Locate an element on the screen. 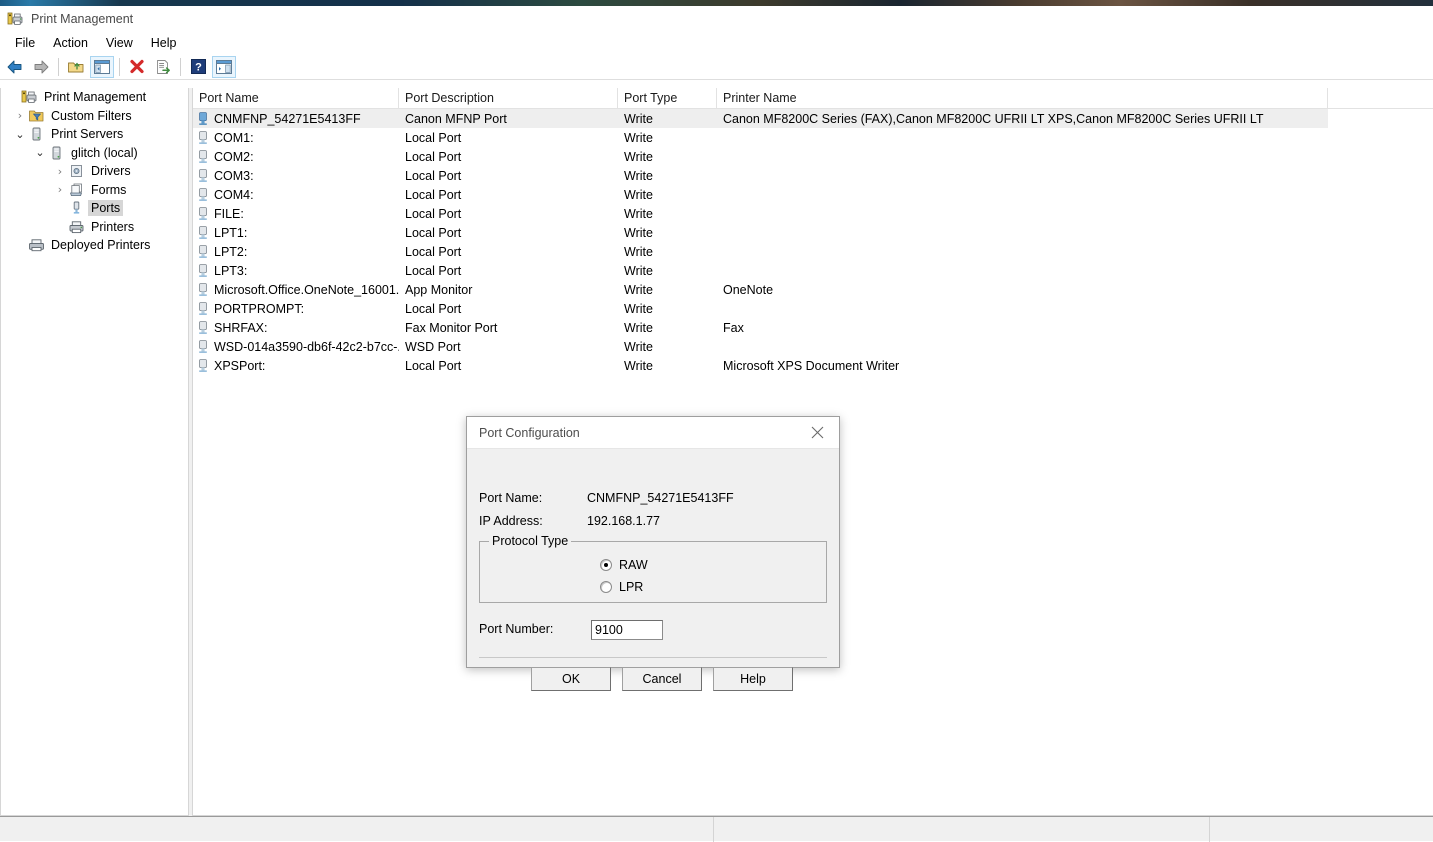 This screenshot has width=1433, height=842. forward-button is located at coordinates (41, 67).